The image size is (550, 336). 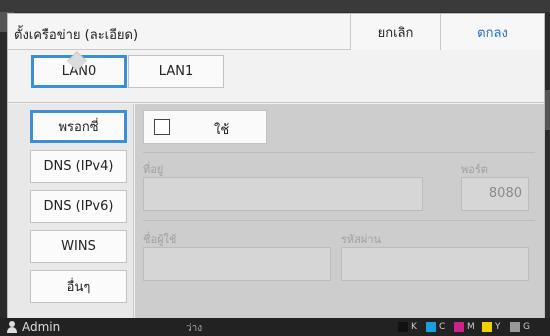 I want to click on background-header, so click(x=275, y=6).